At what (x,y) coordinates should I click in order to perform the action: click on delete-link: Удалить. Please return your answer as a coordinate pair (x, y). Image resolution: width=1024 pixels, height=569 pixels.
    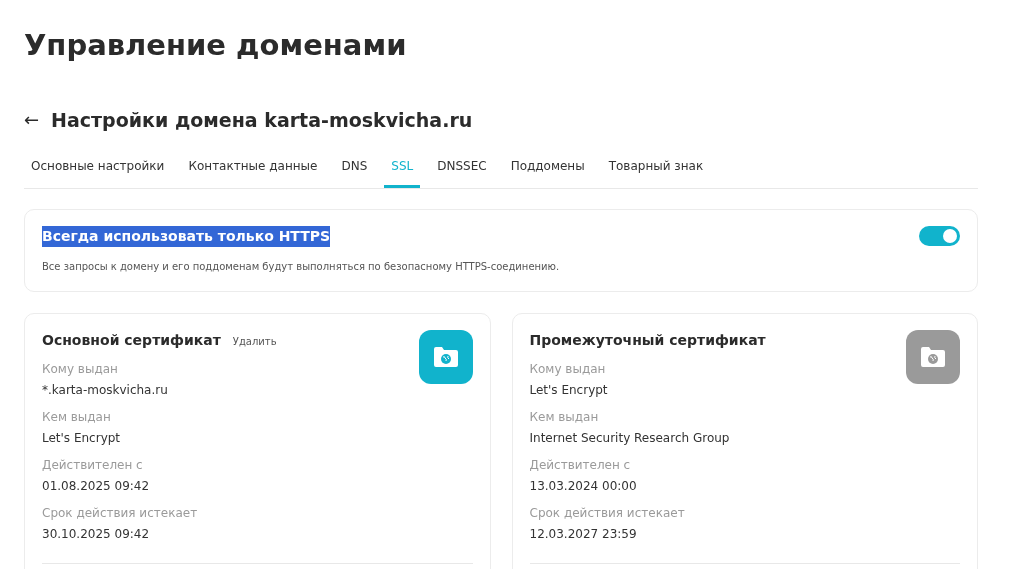
    Looking at the image, I should click on (254, 341).